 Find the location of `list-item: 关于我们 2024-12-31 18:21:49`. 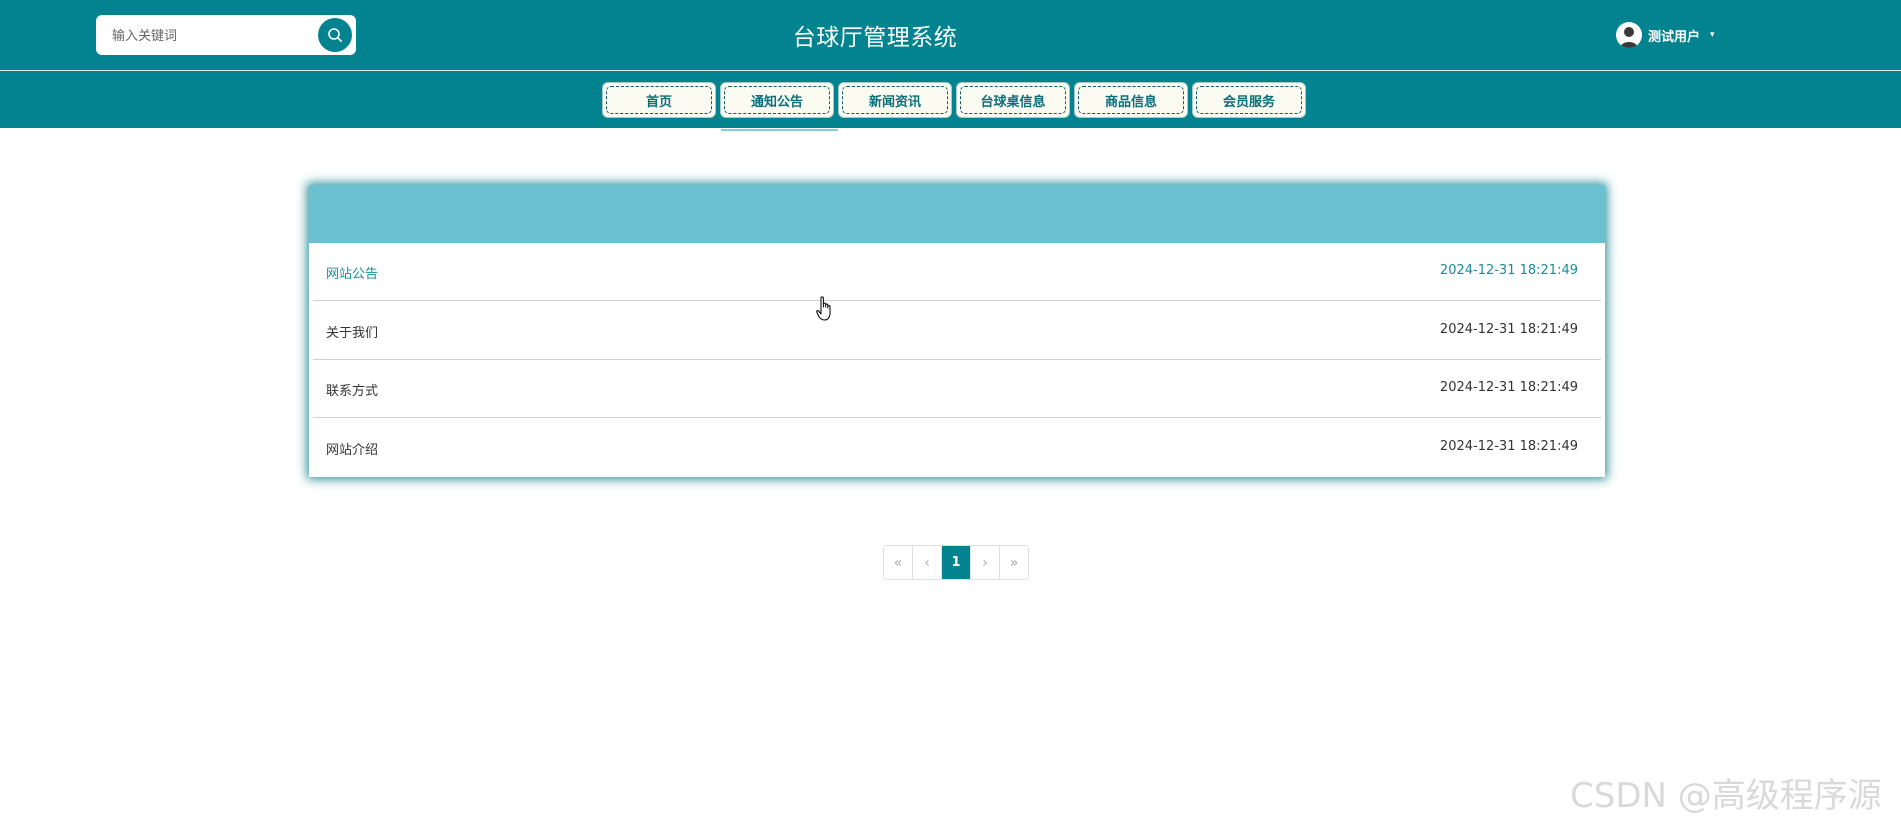

list-item: 关于我们 2024-12-31 18:21:49 is located at coordinates (957, 331).